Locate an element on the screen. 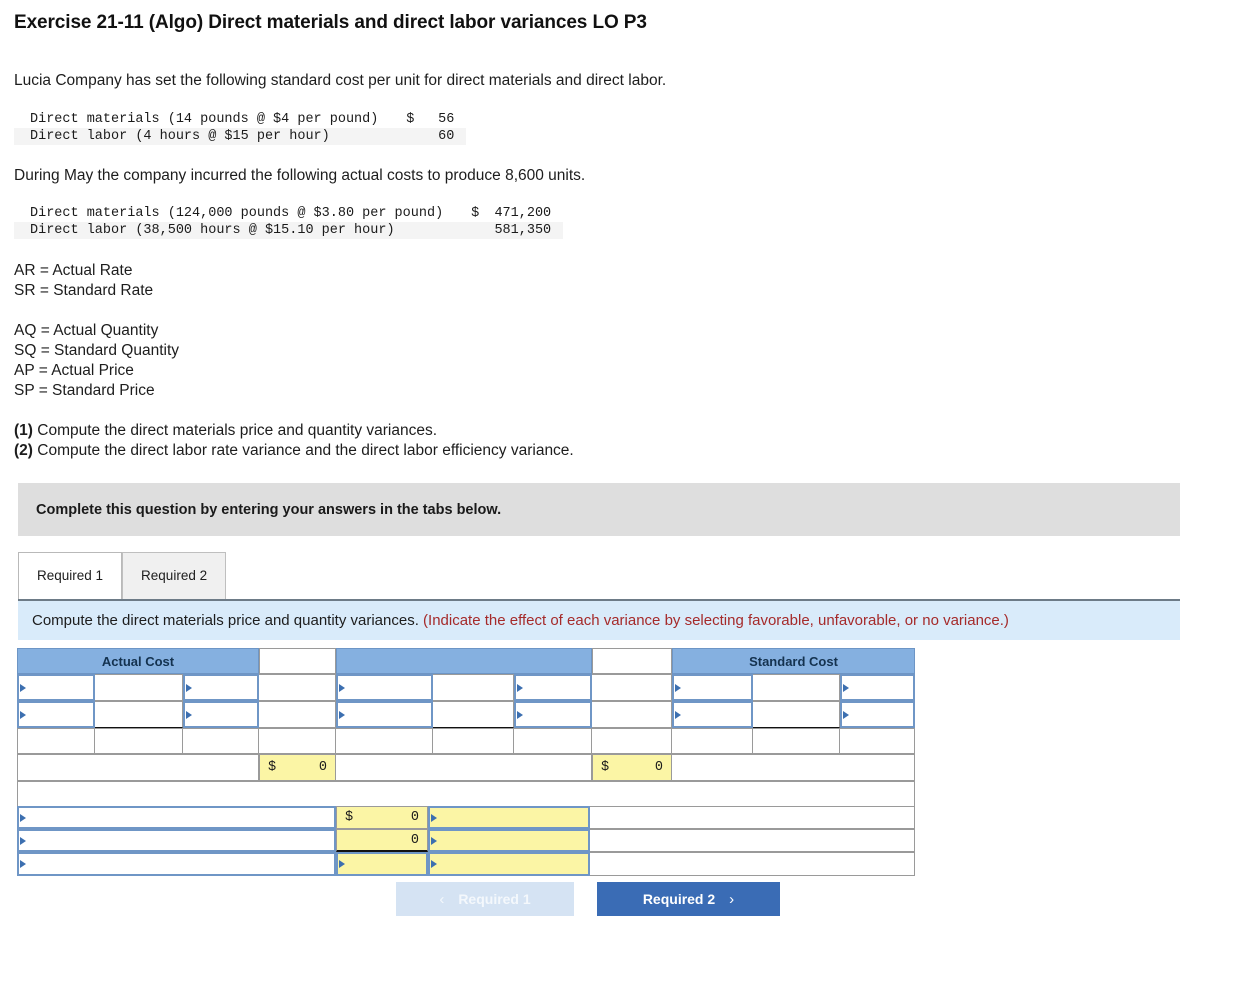  actual-quantity-value-row2 is located at coordinates (139, 714).